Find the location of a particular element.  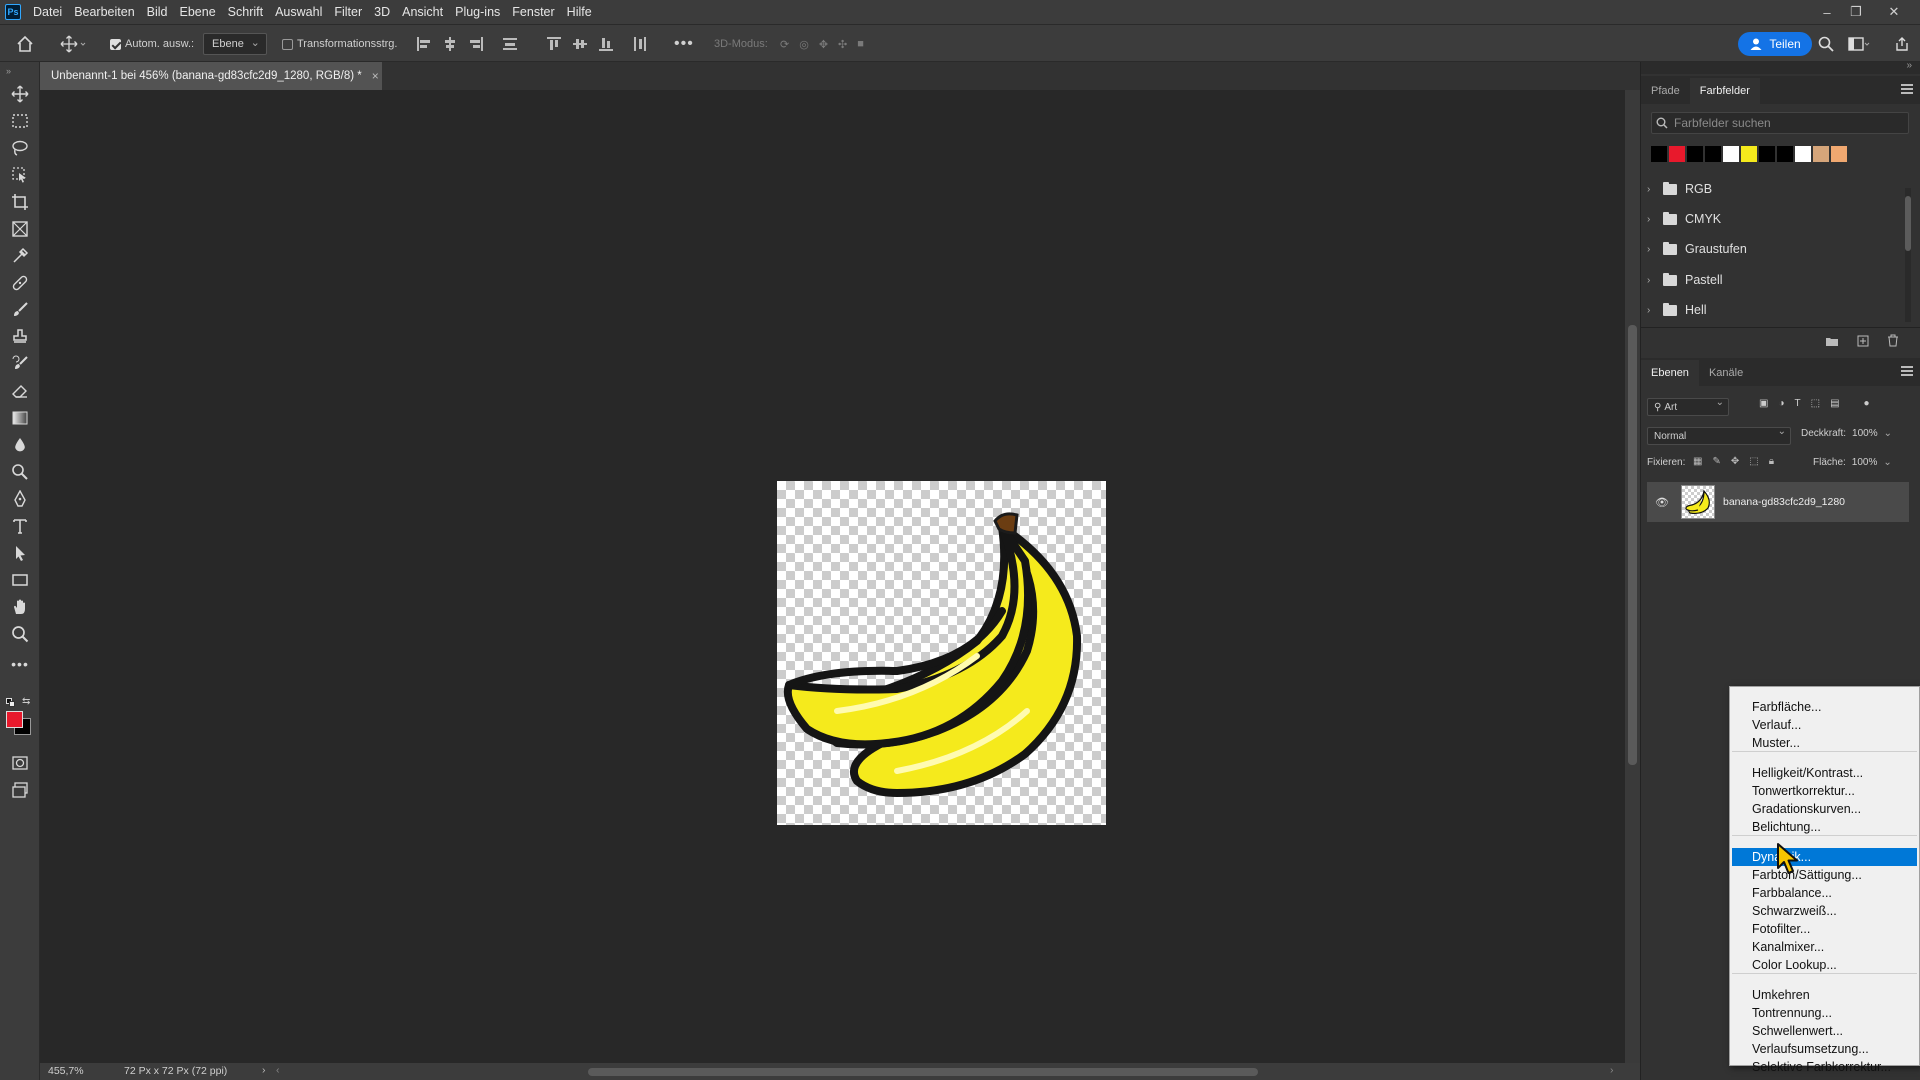

share-export-icon is located at coordinates (1902, 44).